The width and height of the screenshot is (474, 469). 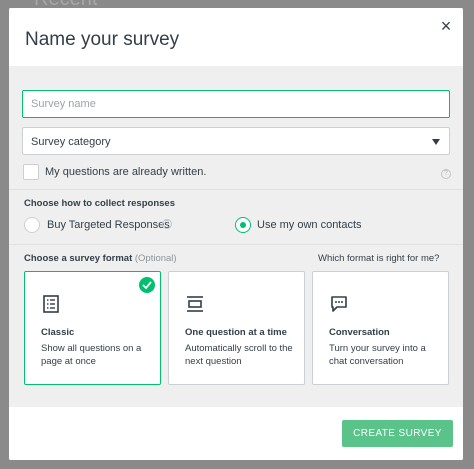 I want to click on buy-targeted-responses-label: Buy Targeted Responses, so click(x=108, y=225).